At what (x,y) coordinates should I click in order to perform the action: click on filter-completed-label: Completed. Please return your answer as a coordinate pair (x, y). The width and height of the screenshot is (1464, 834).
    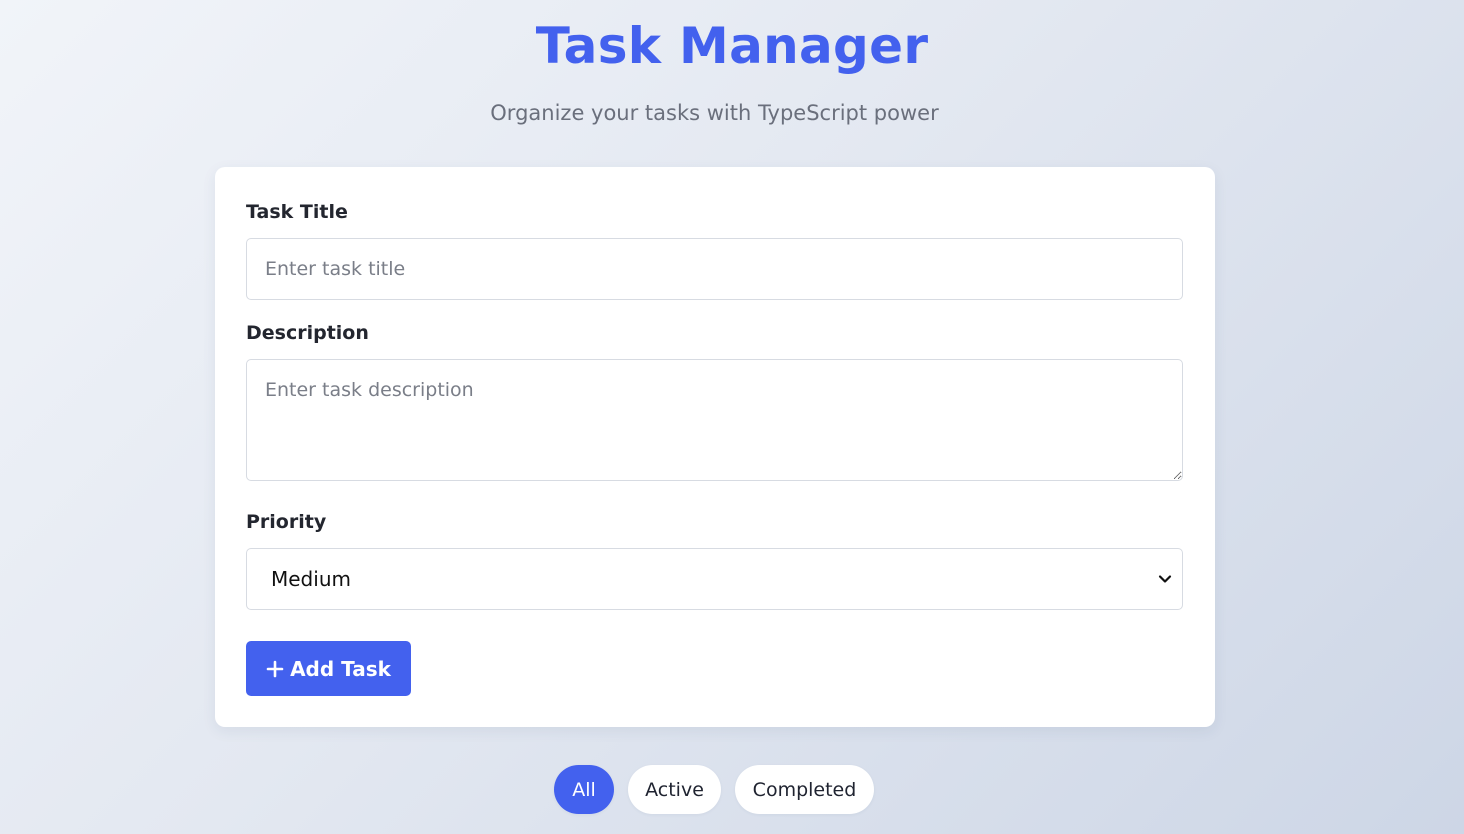
    Looking at the image, I should click on (804, 789).